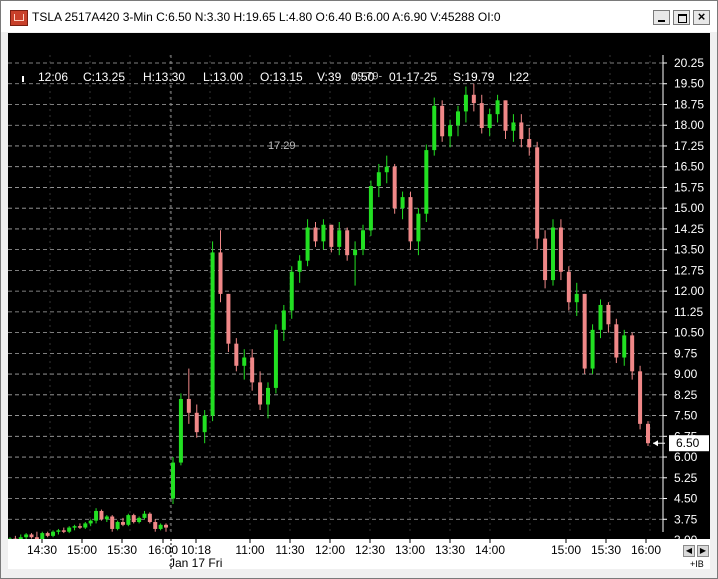 Image resolution: width=718 pixels, height=579 pixels. I want to click on price-label: 16.50, so click(689, 167).